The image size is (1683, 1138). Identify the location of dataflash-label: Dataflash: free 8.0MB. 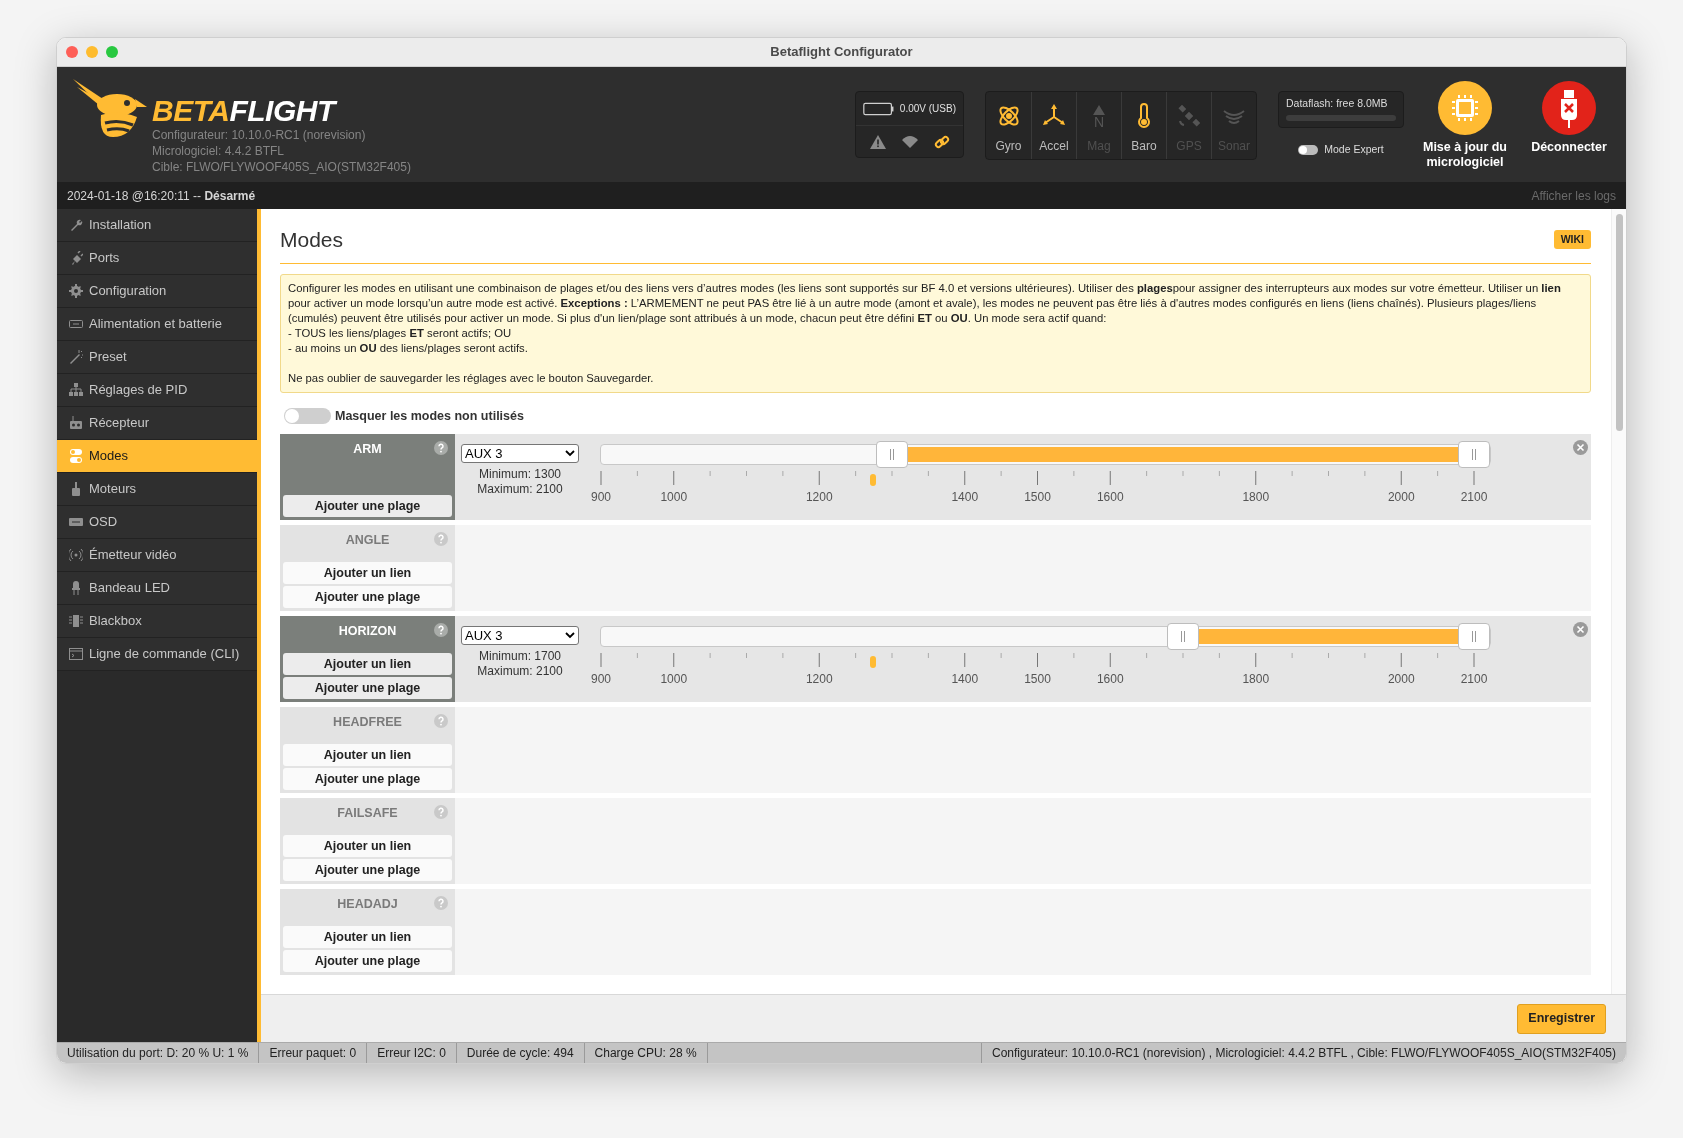
(1337, 103).